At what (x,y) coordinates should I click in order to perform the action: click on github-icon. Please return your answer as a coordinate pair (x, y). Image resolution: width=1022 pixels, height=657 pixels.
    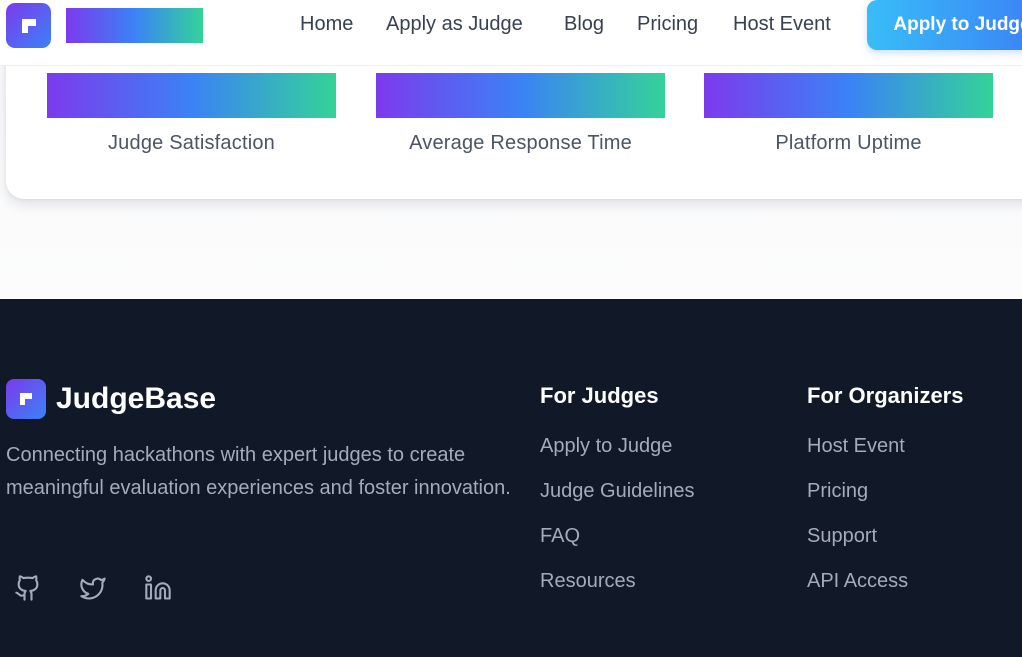
    Looking at the image, I should click on (28, 588).